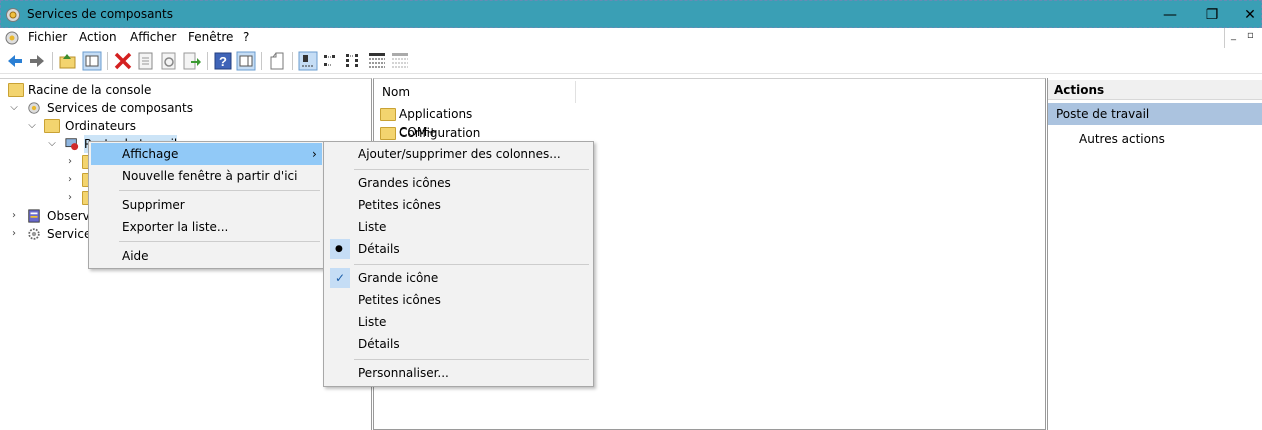 The height and width of the screenshot is (430, 1262). What do you see at coordinates (1233, 35) in the screenshot?
I see `mdi-minimize-button: _` at bounding box center [1233, 35].